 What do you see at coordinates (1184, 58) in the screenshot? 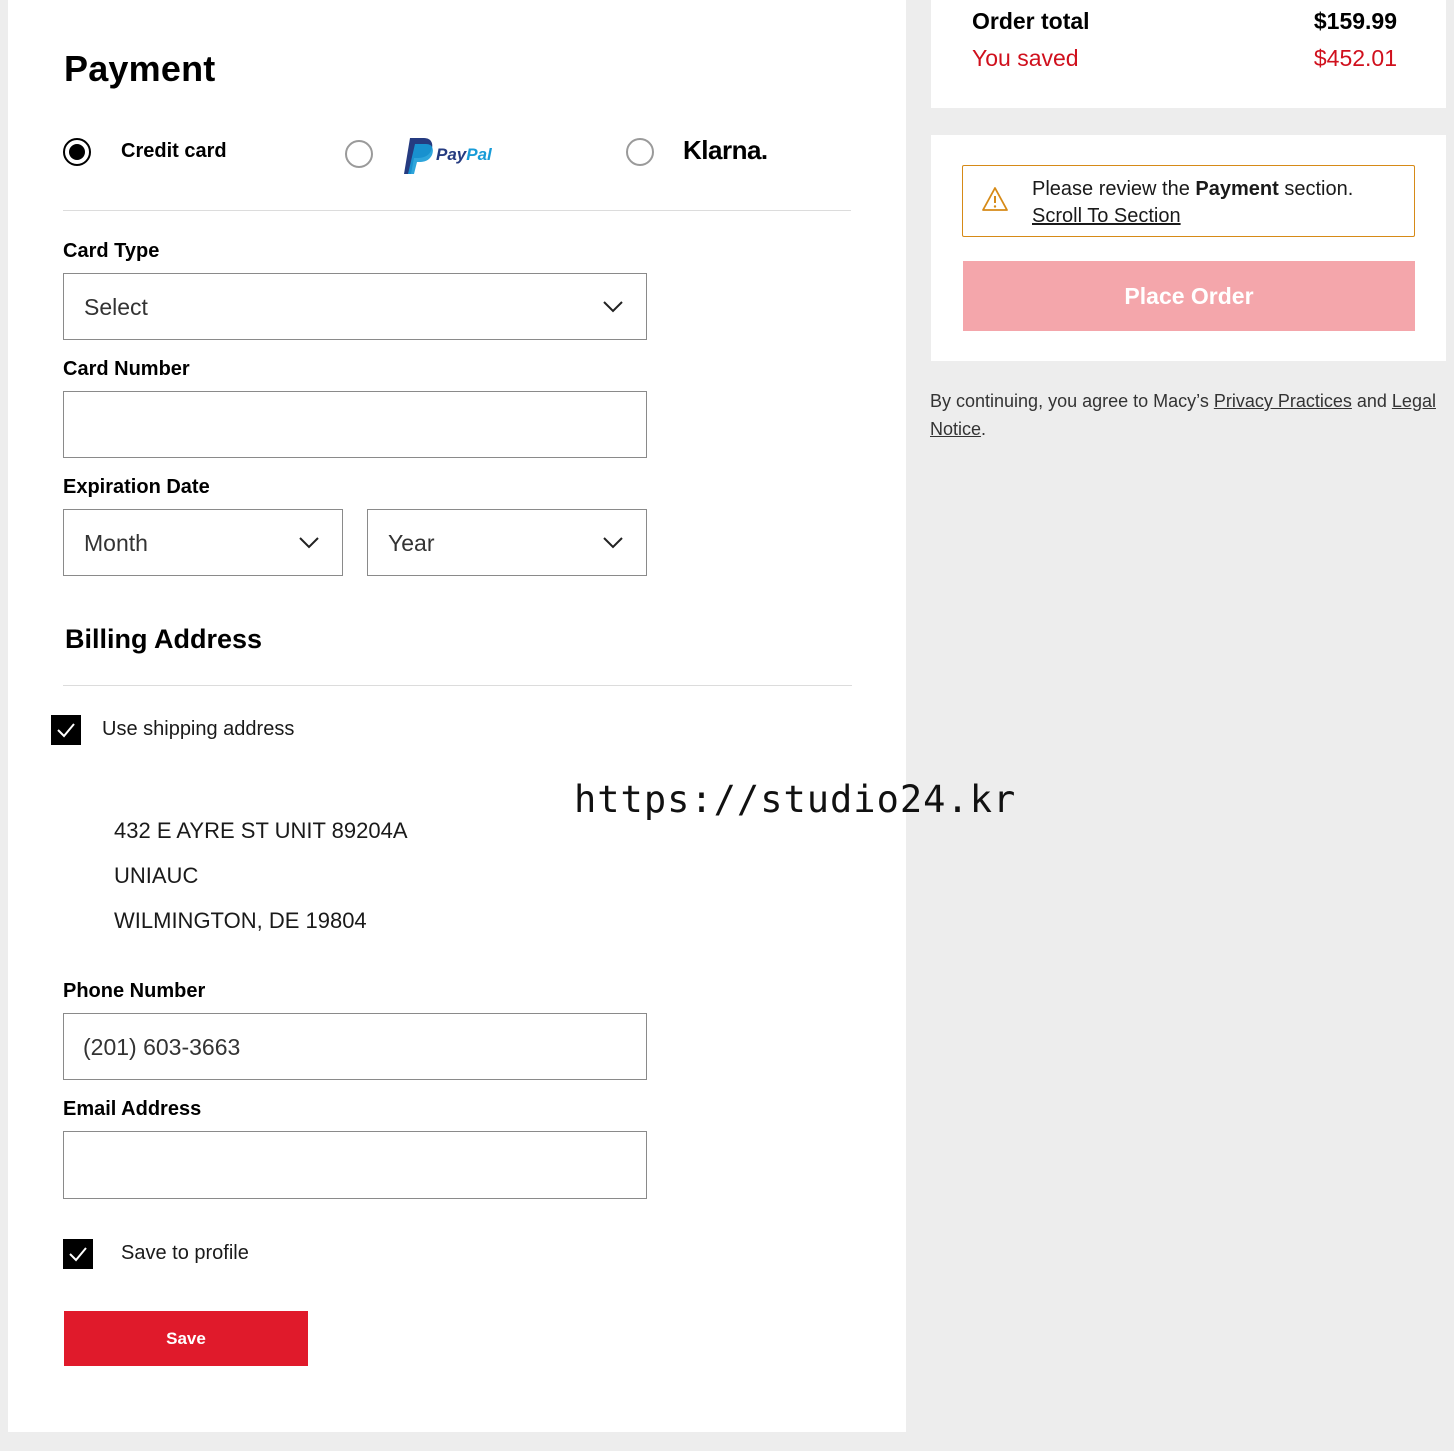
I see `you-saved-row: You saved $452.01` at bounding box center [1184, 58].